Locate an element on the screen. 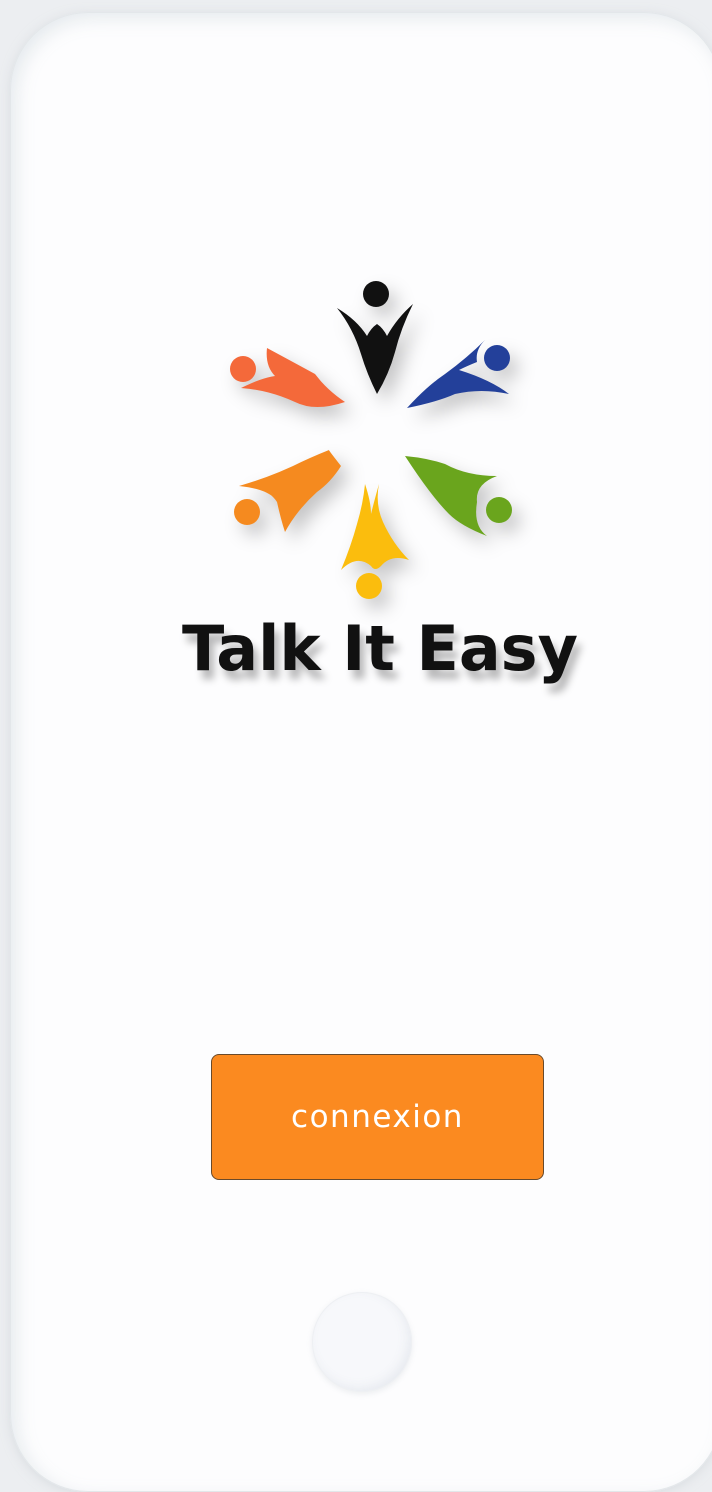 The height and width of the screenshot is (1492, 712). app-title: Talk It Easy is located at coordinates (379, 648).